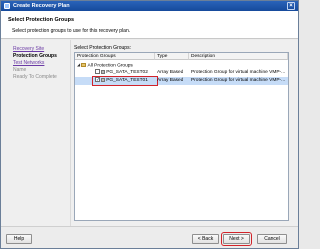 The width and height of the screenshot is (320, 249). I want to click on page-title: Select Protection Groups, so click(41, 20).